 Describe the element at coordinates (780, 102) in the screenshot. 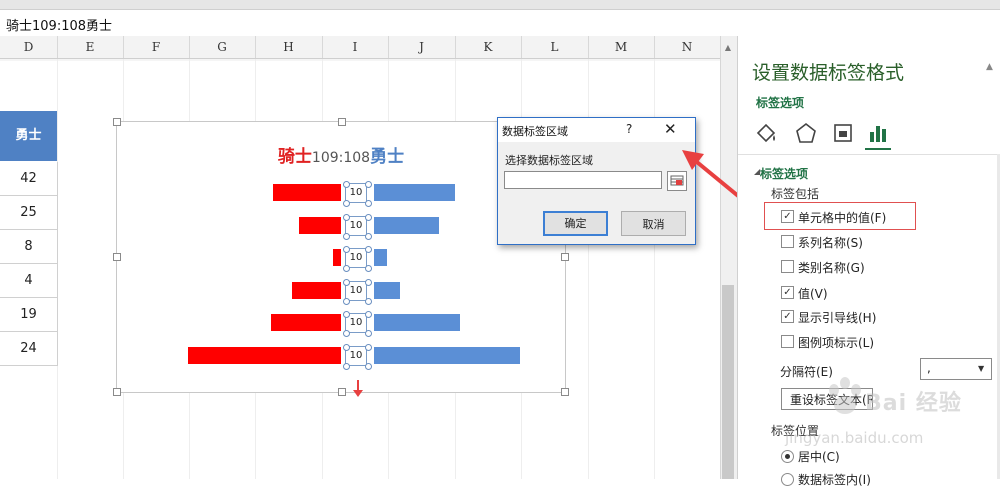

I see `label-options-tab: 标签选项` at that location.